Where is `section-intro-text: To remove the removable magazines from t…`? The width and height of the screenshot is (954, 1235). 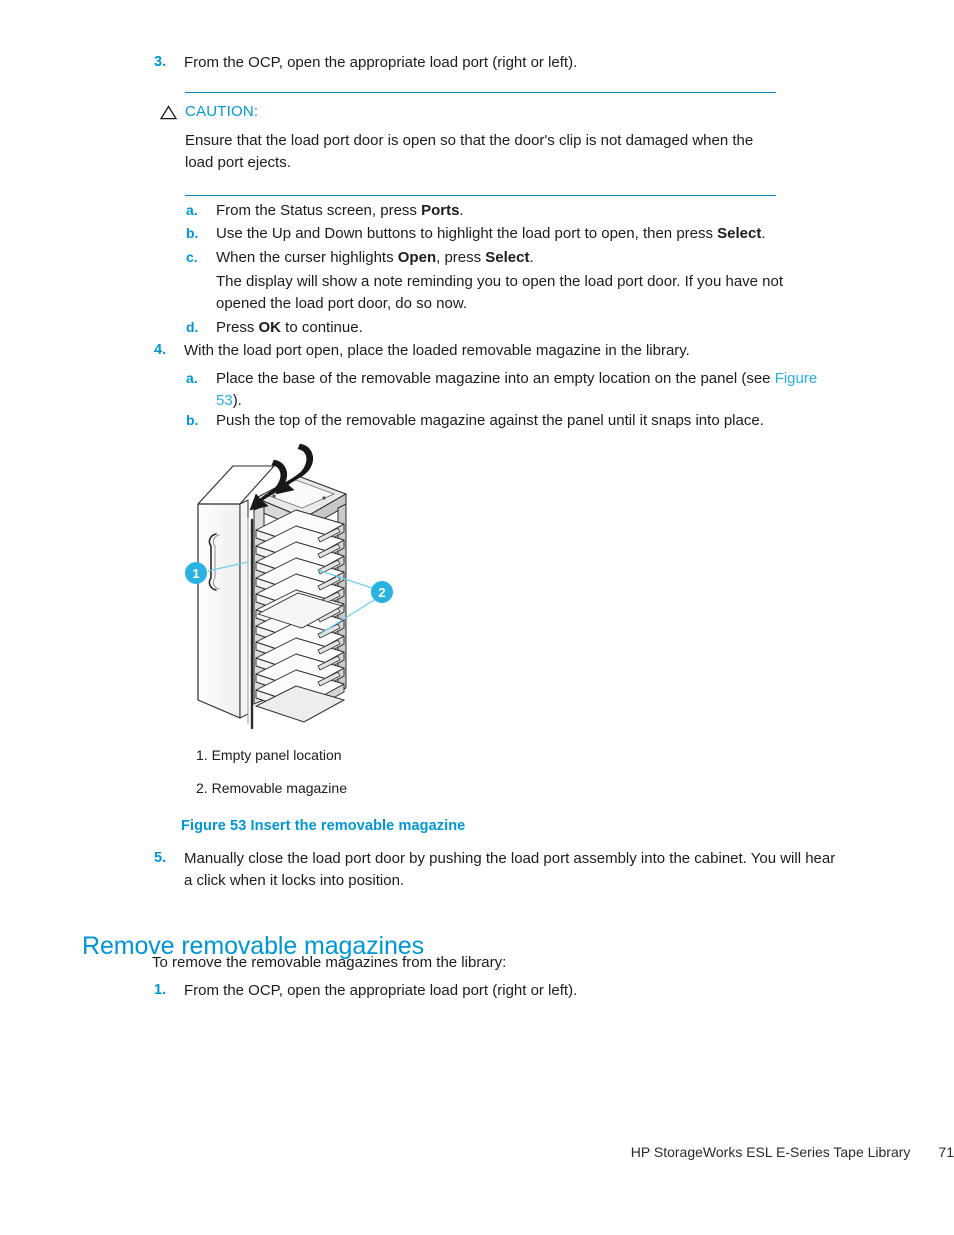 section-intro-text: To remove the removable magazines from t… is located at coordinates (329, 962).